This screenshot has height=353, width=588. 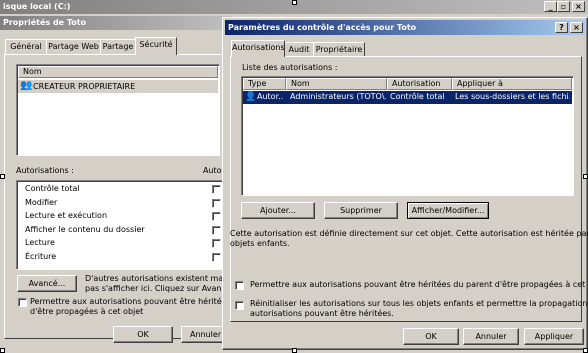 I want to click on inherit-checkbox, so click(x=22, y=302).